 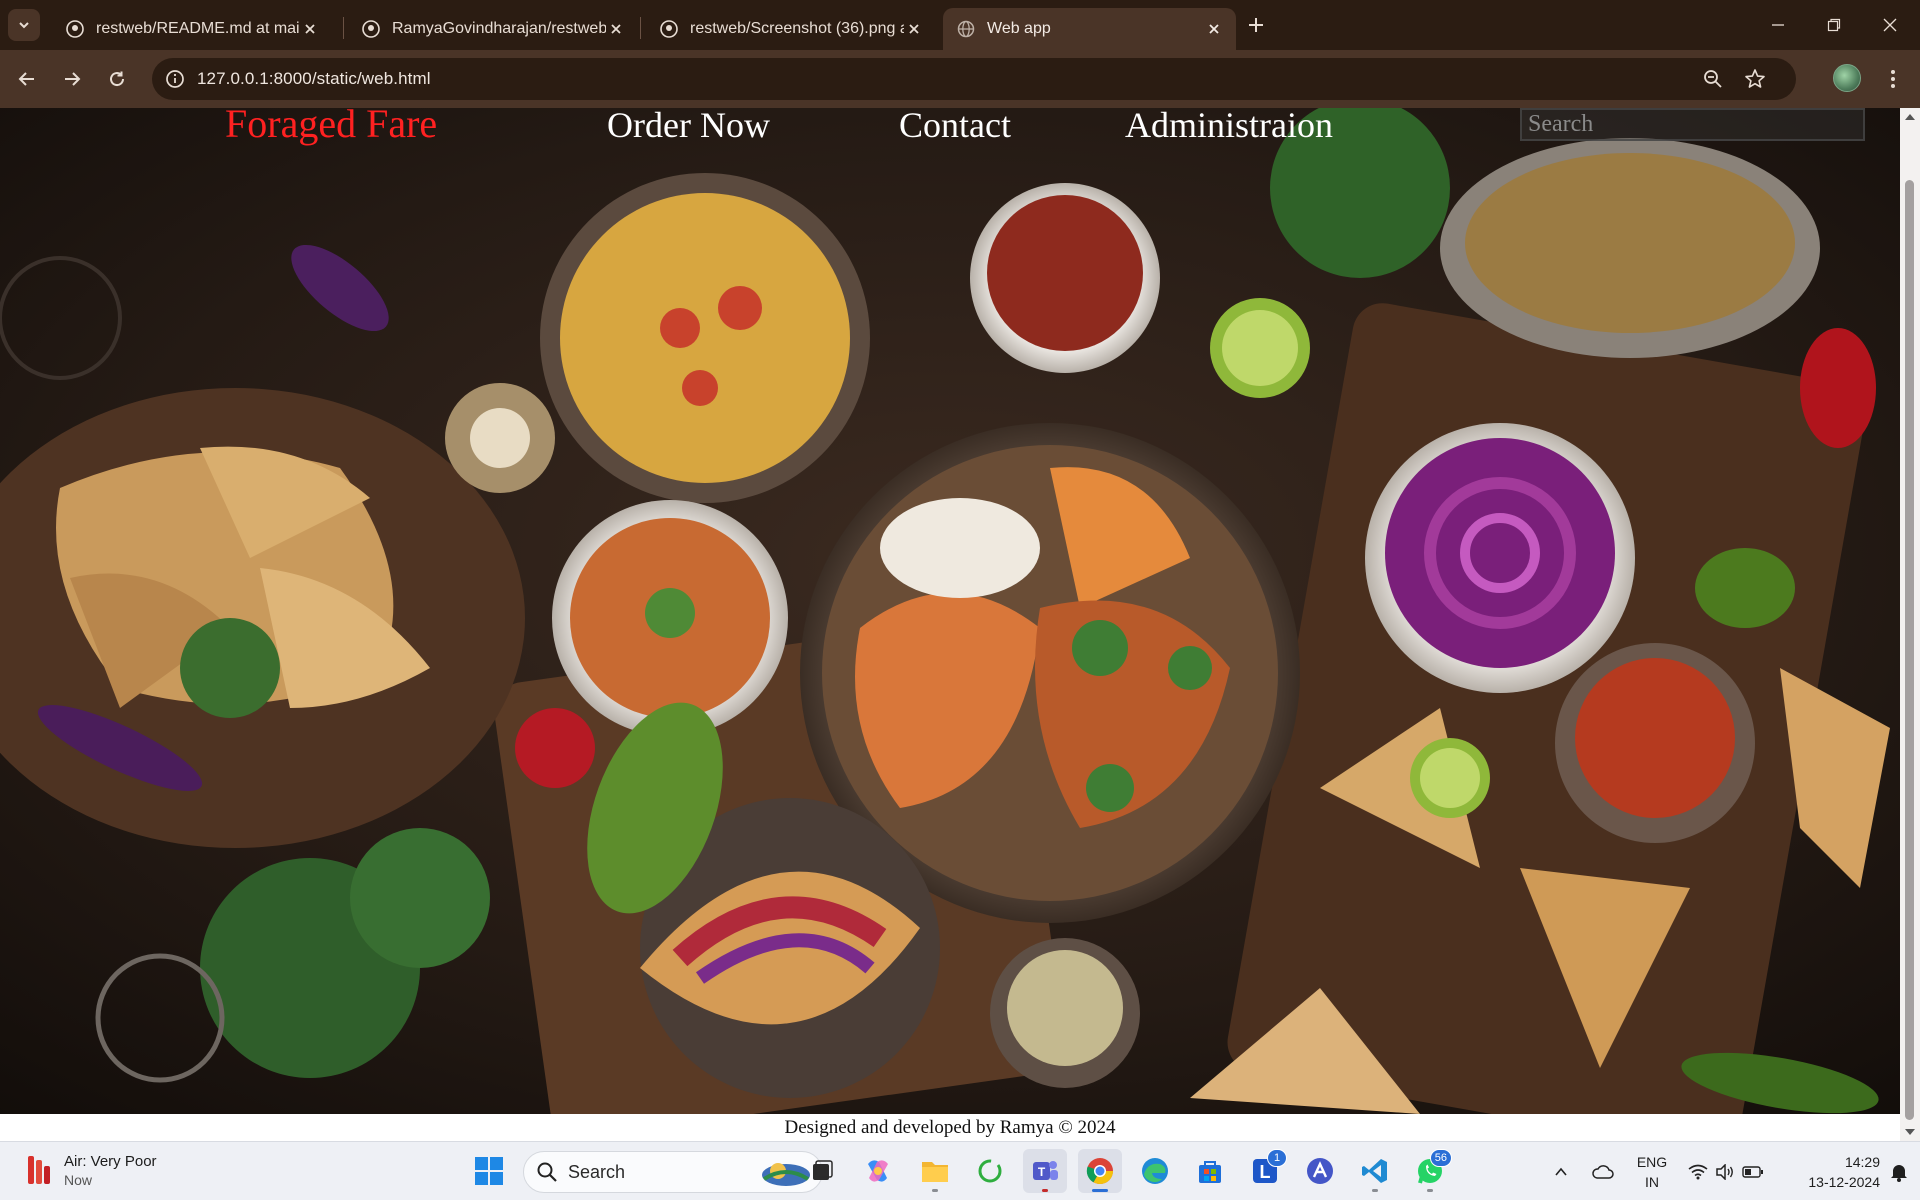 I want to click on profile-avatar, so click(x=1847, y=78).